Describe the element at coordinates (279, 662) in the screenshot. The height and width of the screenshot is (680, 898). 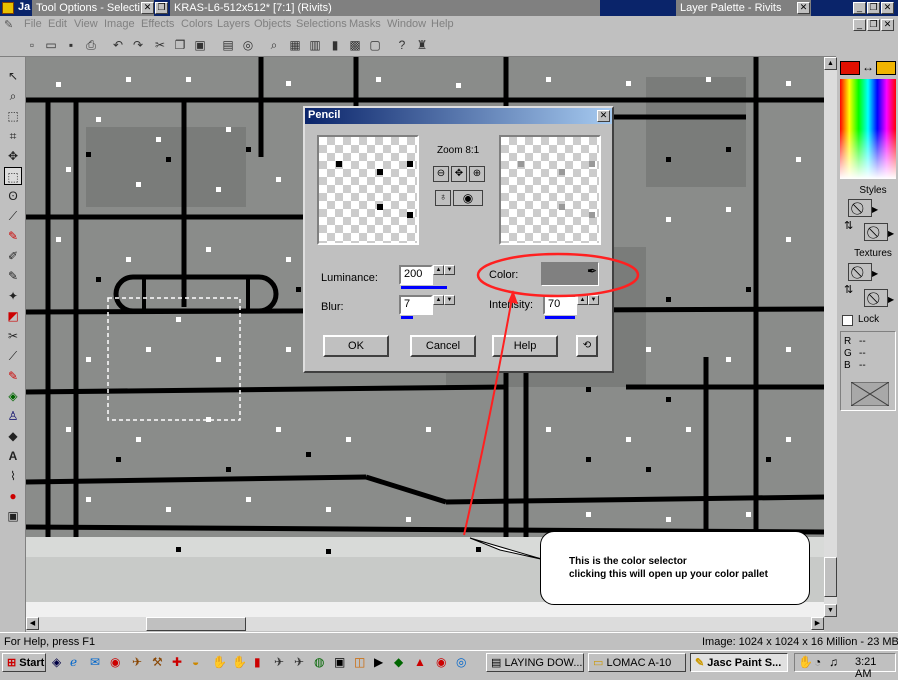
I see `quicklaunch-plane-icon: ✈` at that location.